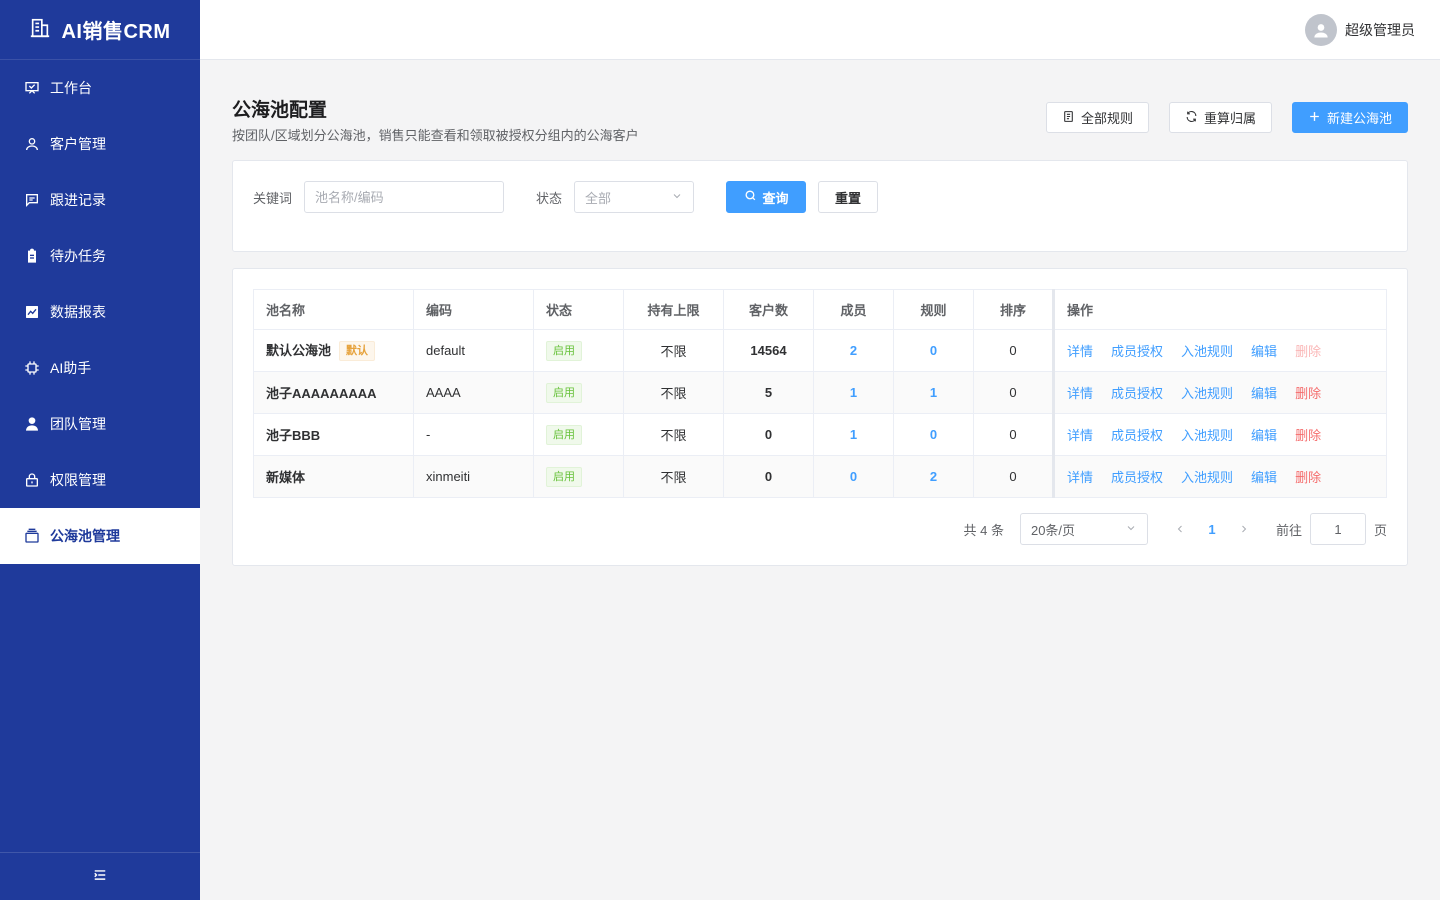  What do you see at coordinates (333, 476) in the screenshot?
I see `cell-name: 新媒体` at bounding box center [333, 476].